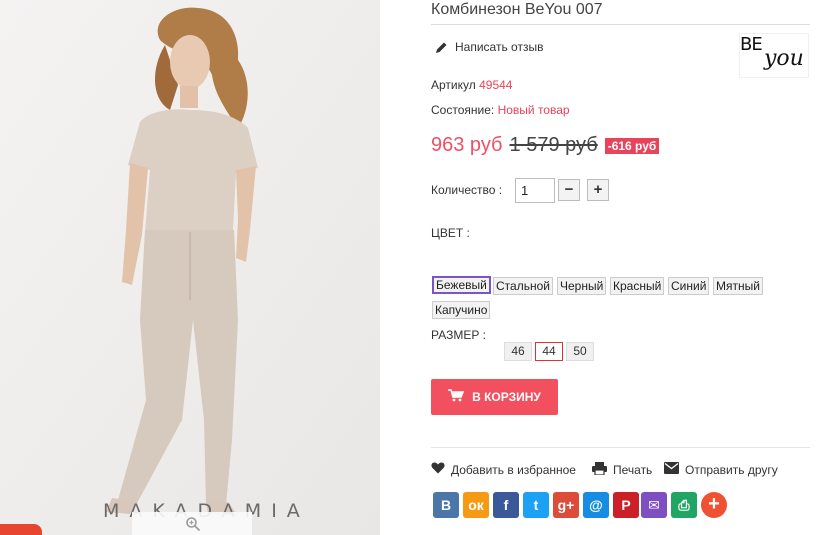 The image size is (819, 535). I want to click on print-label: Печать, so click(633, 470).